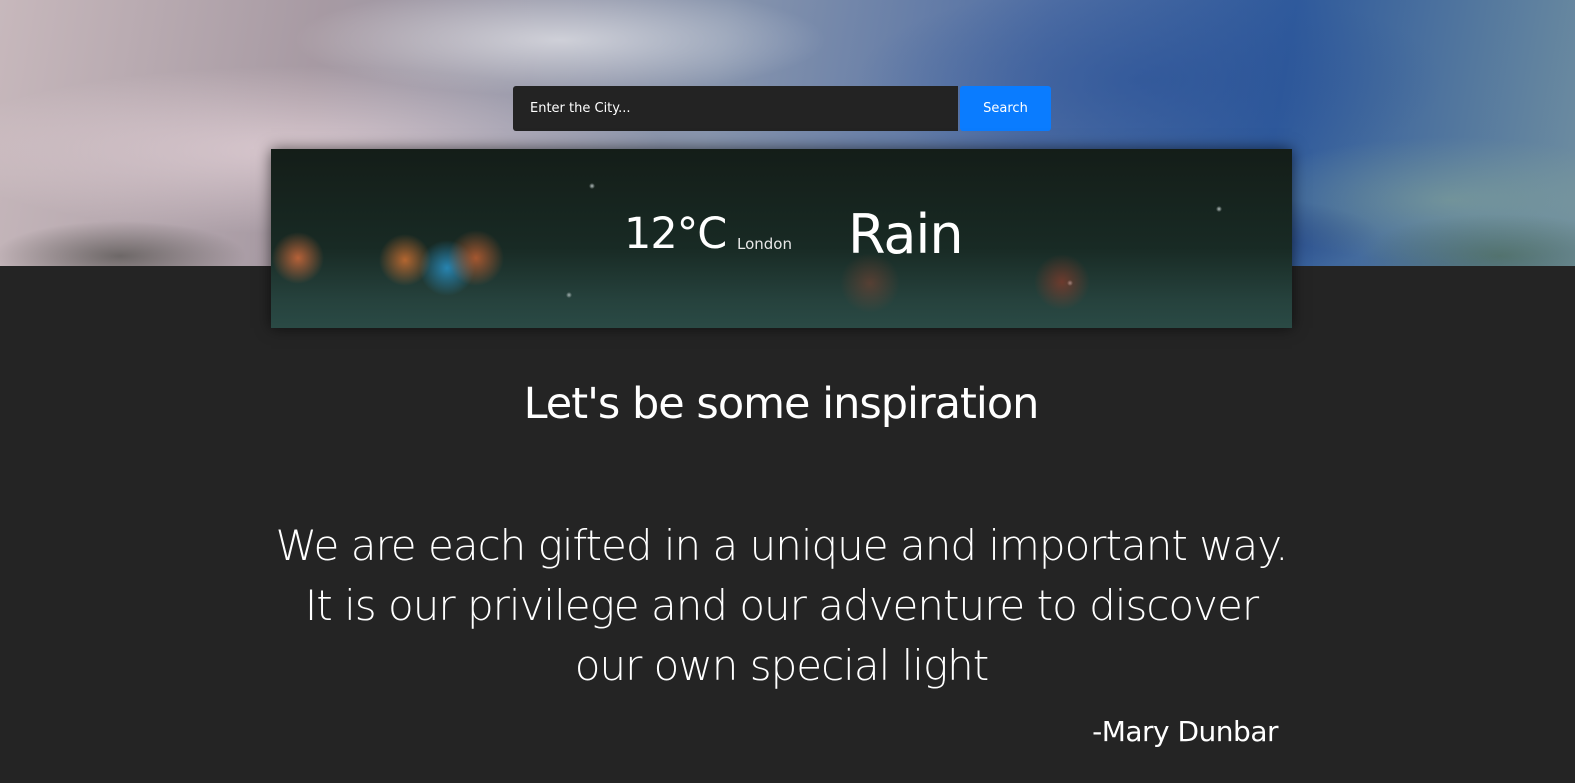 The width and height of the screenshot is (1575, 783). Describe the element at coordinates (764, 244) in the screenshot. I see `city-name: London` at that location.